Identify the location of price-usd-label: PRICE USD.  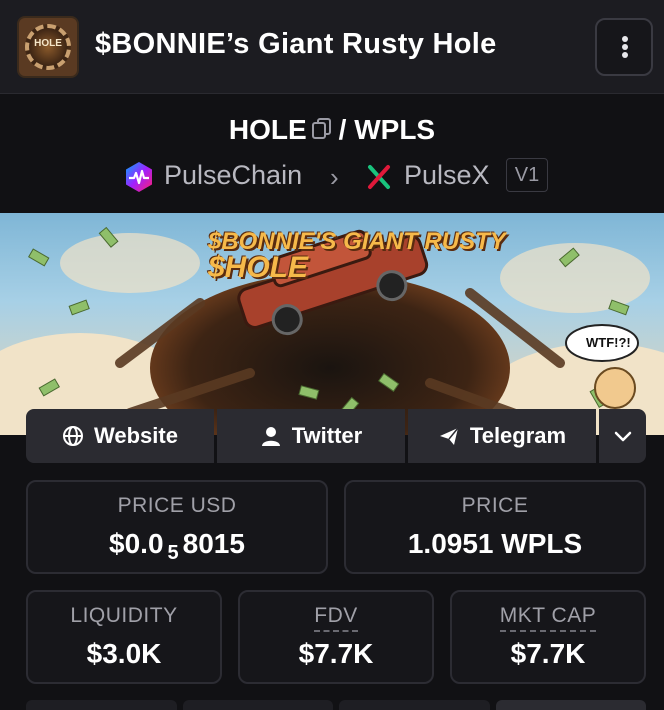
(177, 505).